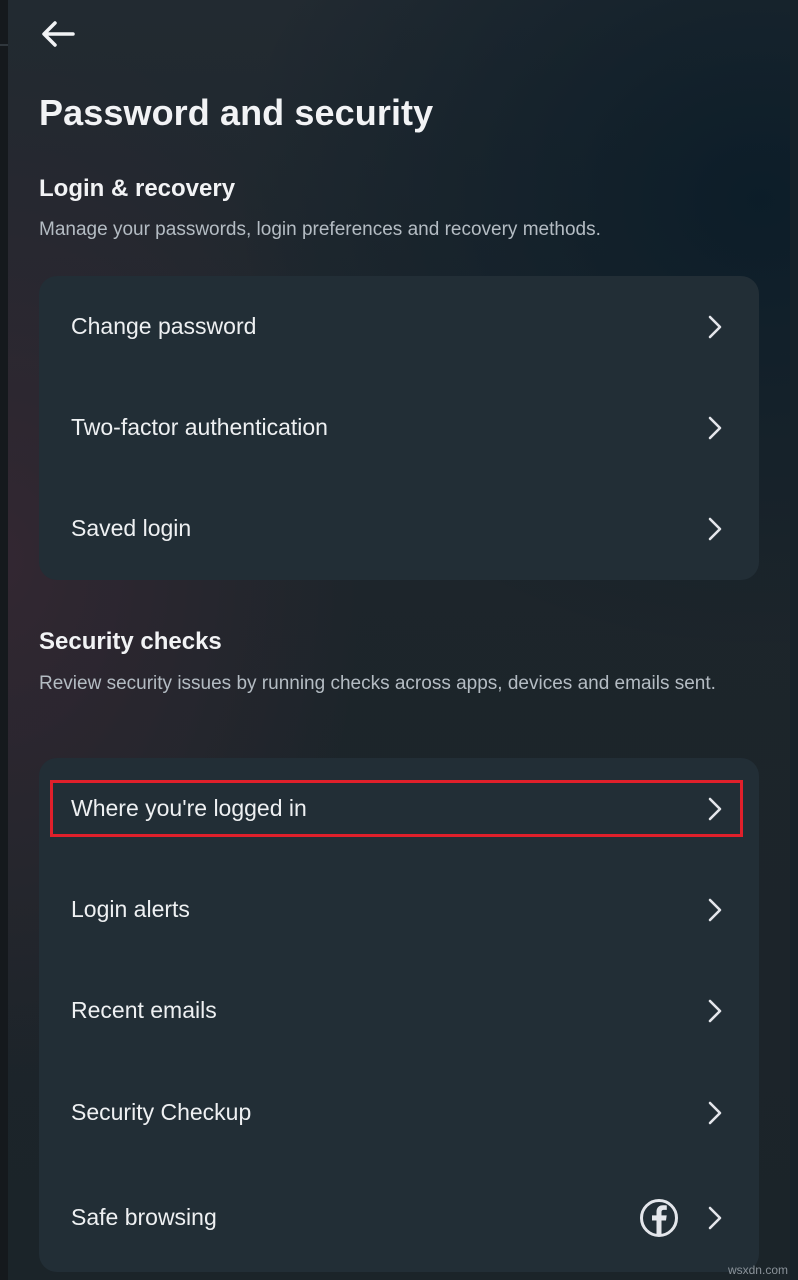  What do you see at coordinates (399, 1217) in the screenshot?
I see `safe-browsing-item: Safe browsing` at bounding box center [399, 1217].